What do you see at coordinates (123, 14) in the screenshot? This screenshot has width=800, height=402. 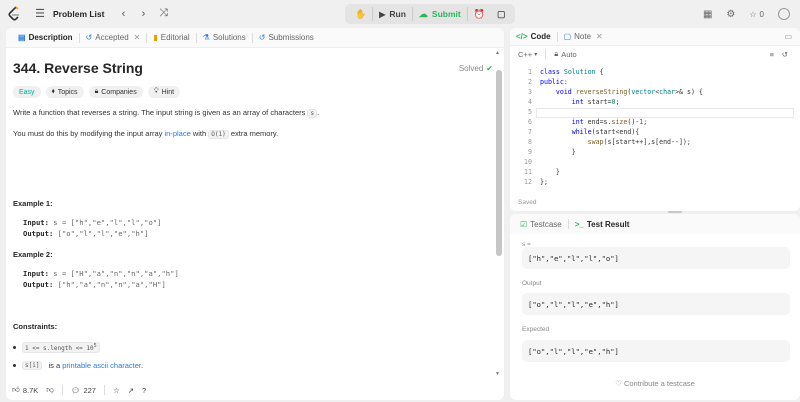 I see `prev-problem-icon: ‹` at bounding box center [123, 14].